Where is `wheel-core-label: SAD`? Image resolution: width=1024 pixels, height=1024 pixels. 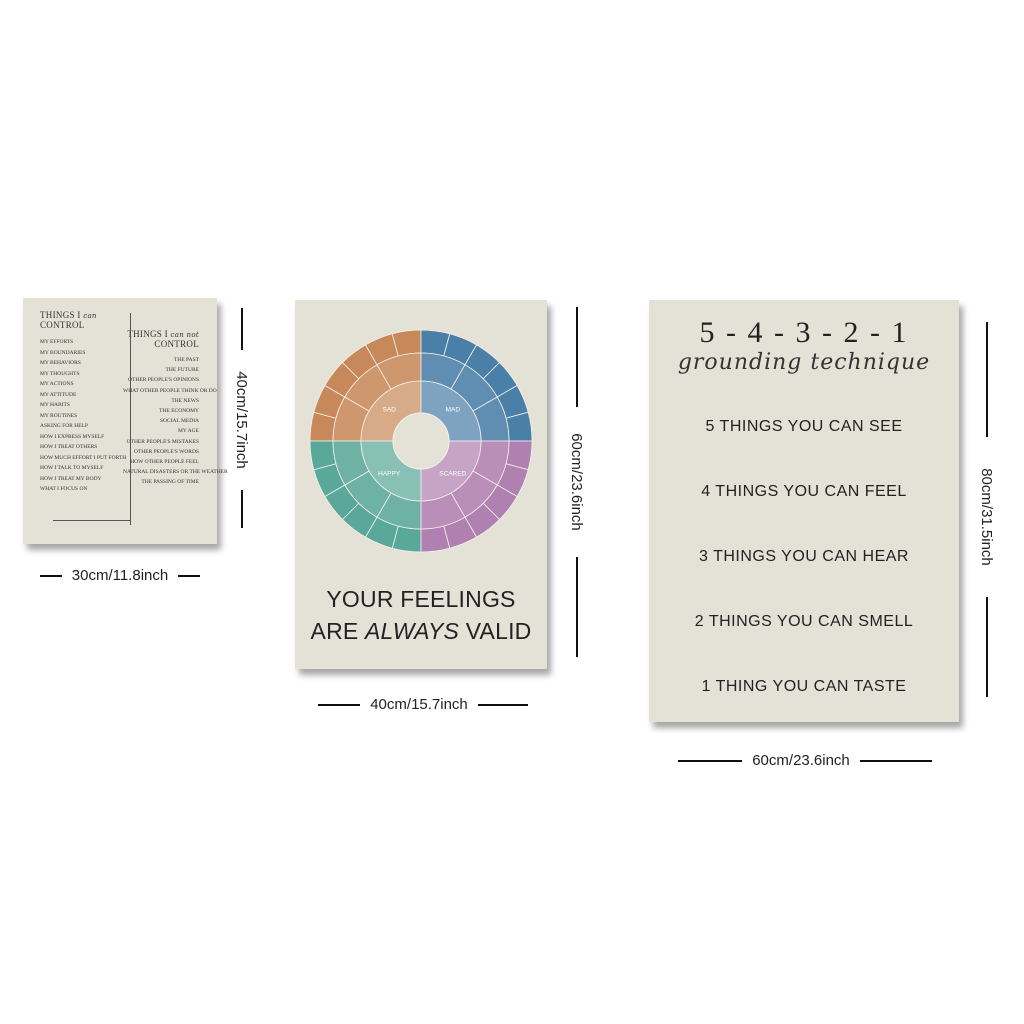
wheel-core-label: SAD is located at coordinates (389, 410).